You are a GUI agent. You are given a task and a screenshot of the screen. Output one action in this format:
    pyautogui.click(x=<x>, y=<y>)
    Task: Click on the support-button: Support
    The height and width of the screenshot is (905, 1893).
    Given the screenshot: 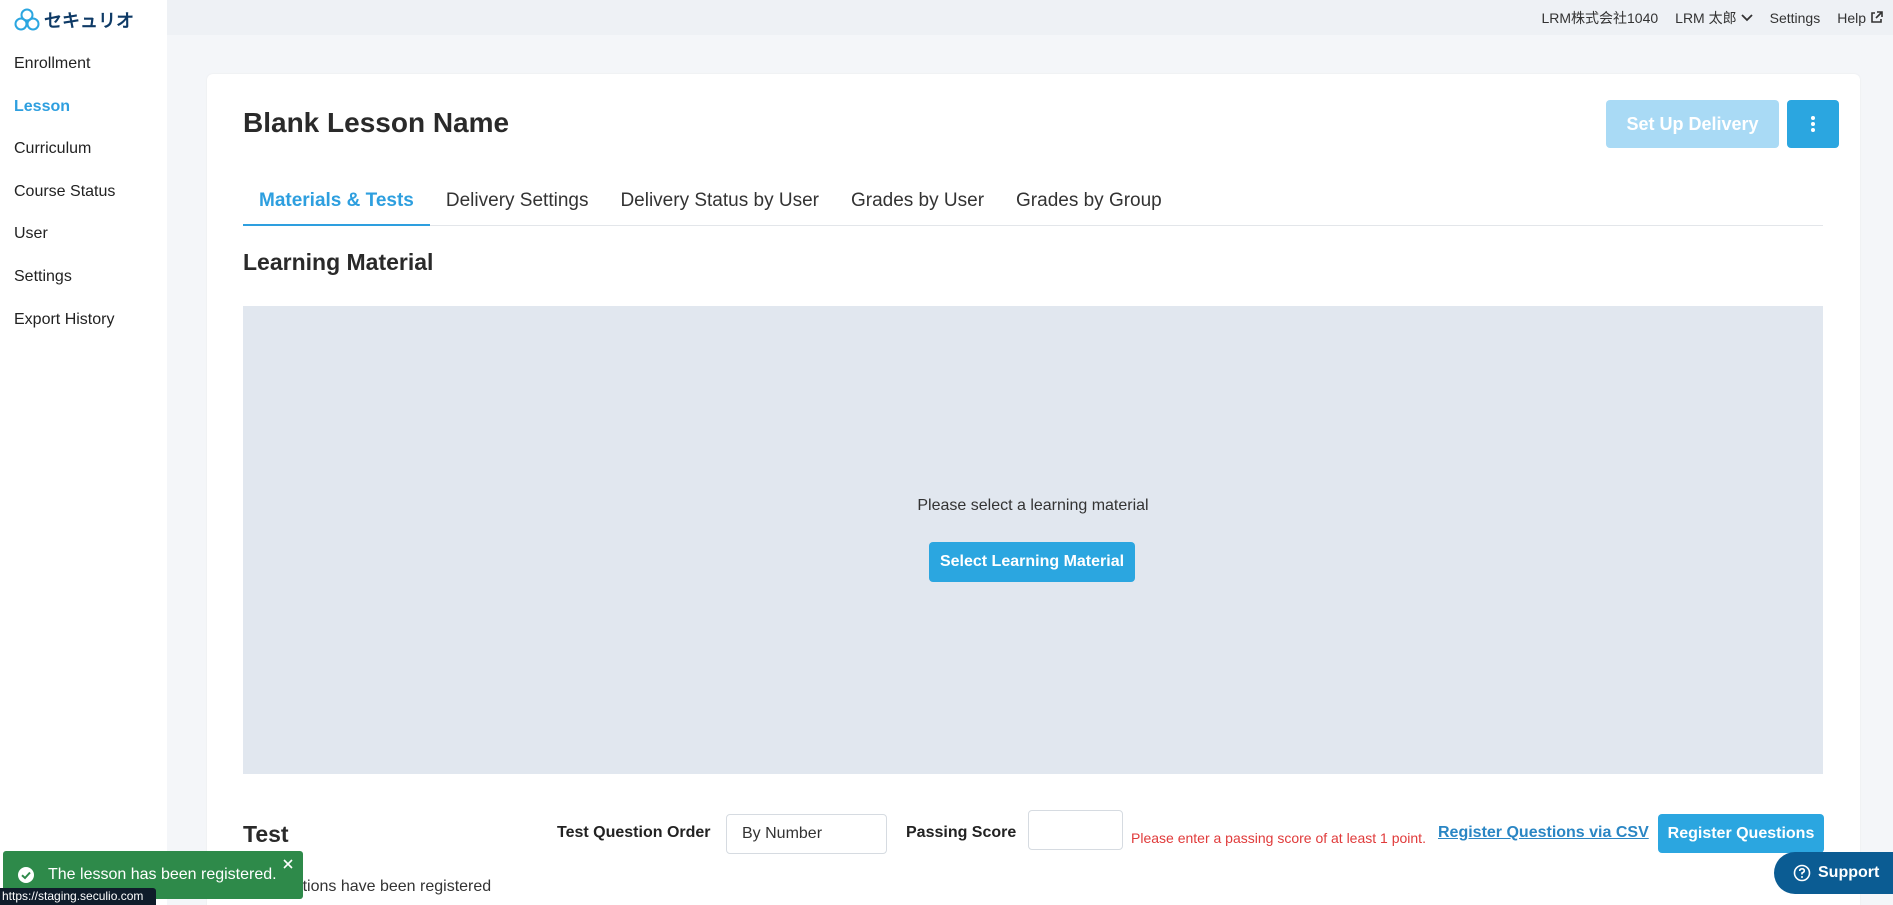 What is the action you would take?
    pyautogui.click(x=1833, y=873)
    